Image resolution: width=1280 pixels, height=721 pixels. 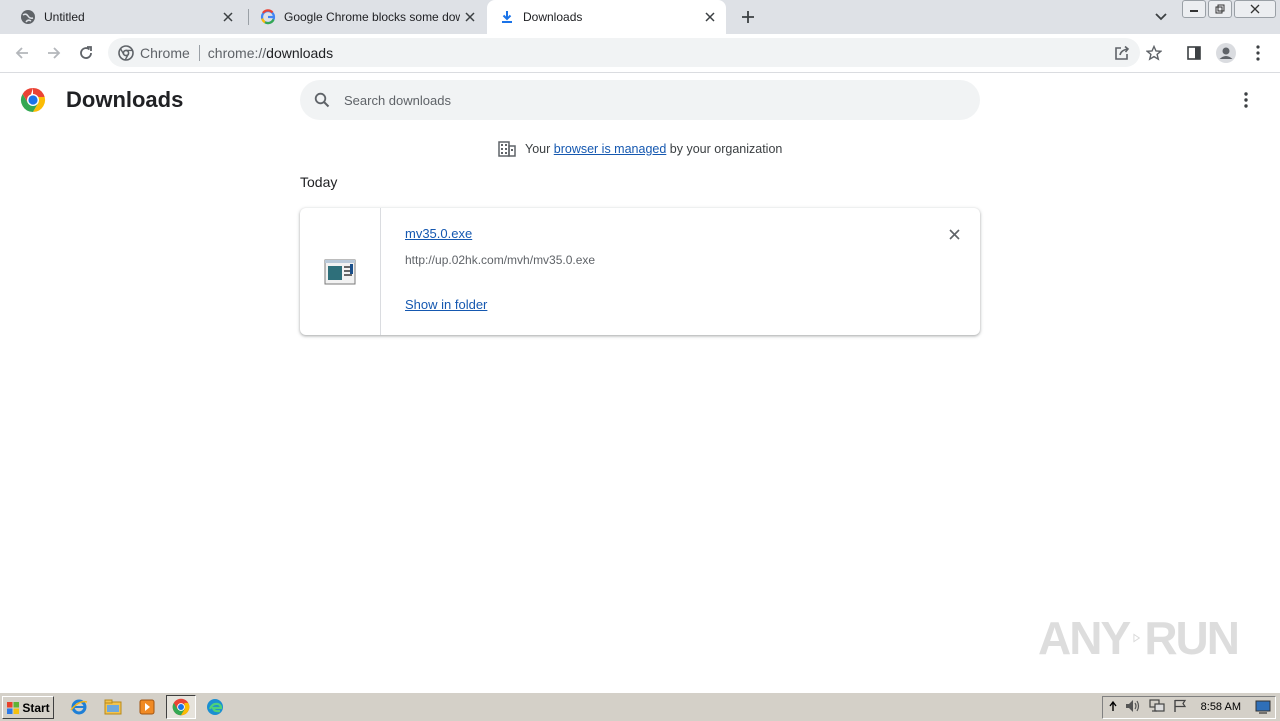 I want to click on building-icon, so click(x=507, y=149).